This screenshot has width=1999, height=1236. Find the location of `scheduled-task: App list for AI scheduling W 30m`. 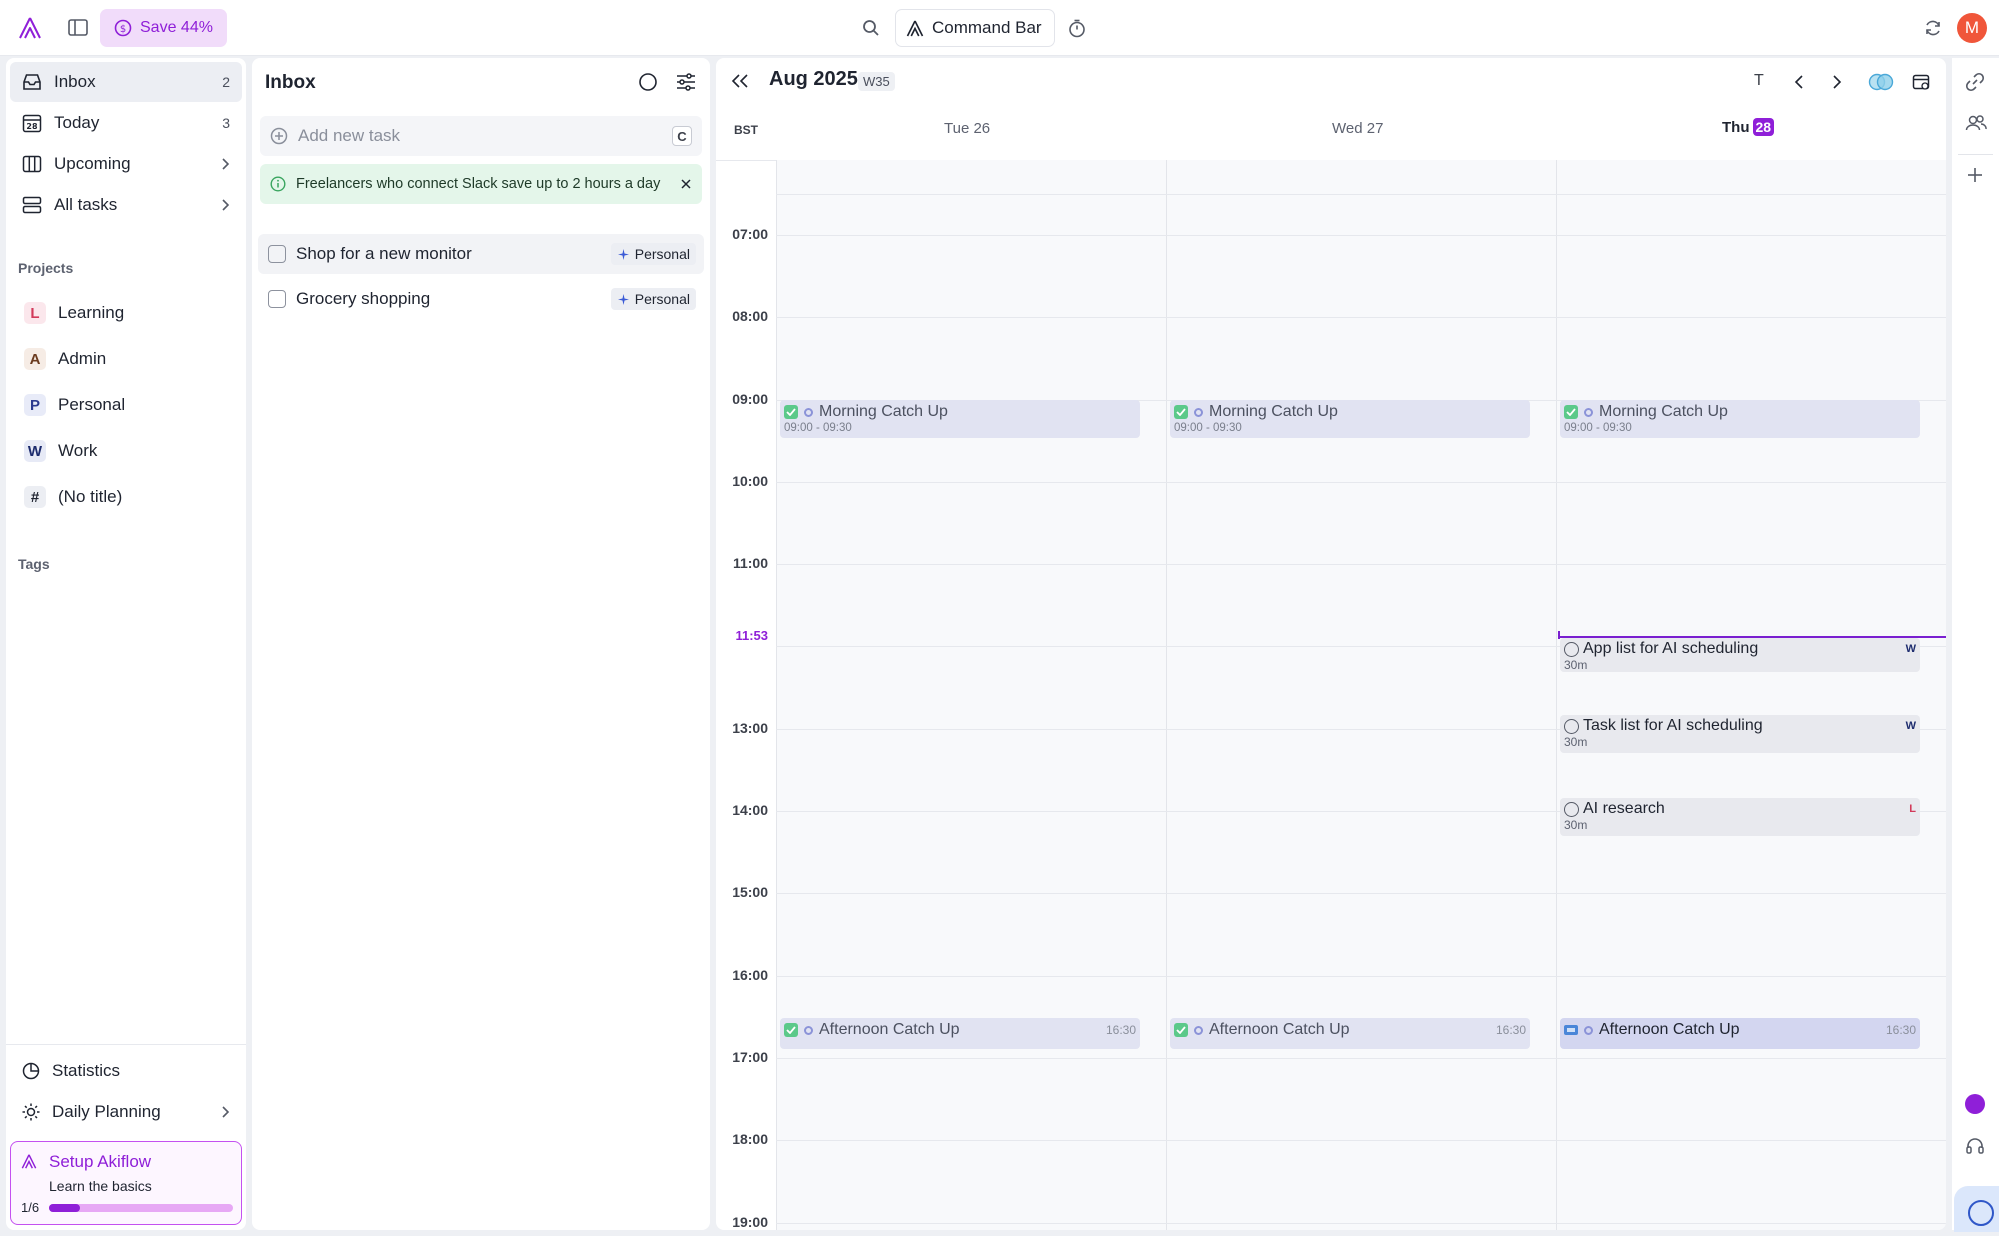

scheduled-task: App list for AI scheduling W 30m is located at coordinates (1740, 655).